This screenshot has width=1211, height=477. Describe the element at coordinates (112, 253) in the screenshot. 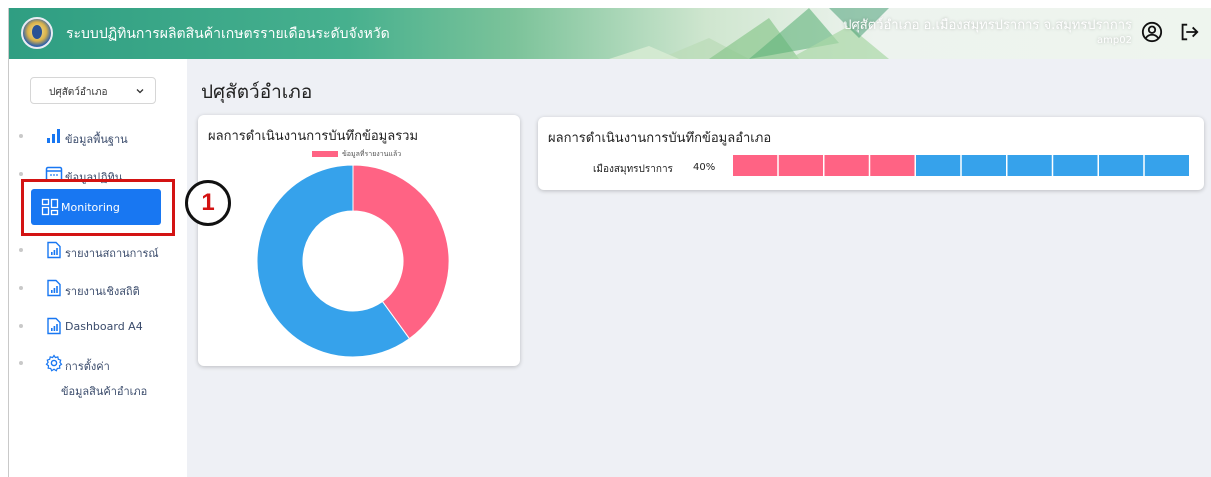

I see `sidebar-item-label: รายงานสถานการณ์` at that location.